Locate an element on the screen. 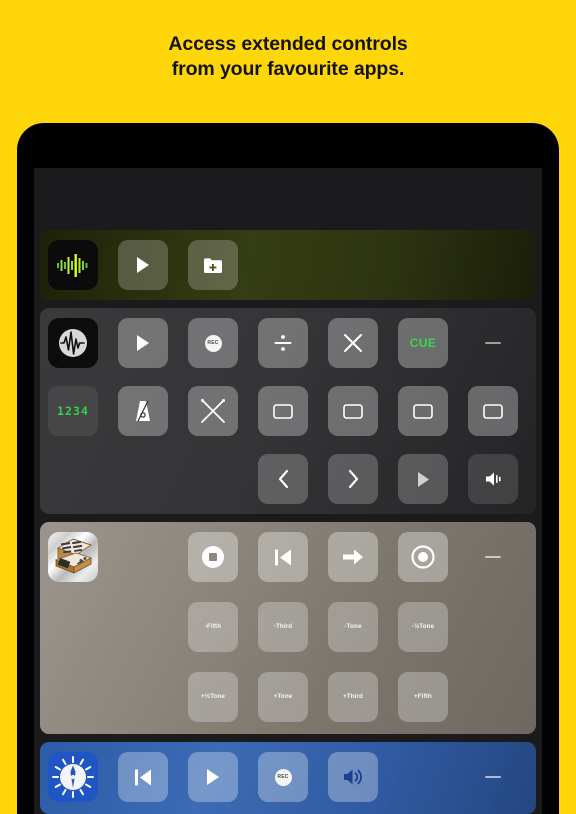 Image resolution: width=576 pixels, height=814 pixels. button-skip-back-synth is located at coordinates (283, 557).